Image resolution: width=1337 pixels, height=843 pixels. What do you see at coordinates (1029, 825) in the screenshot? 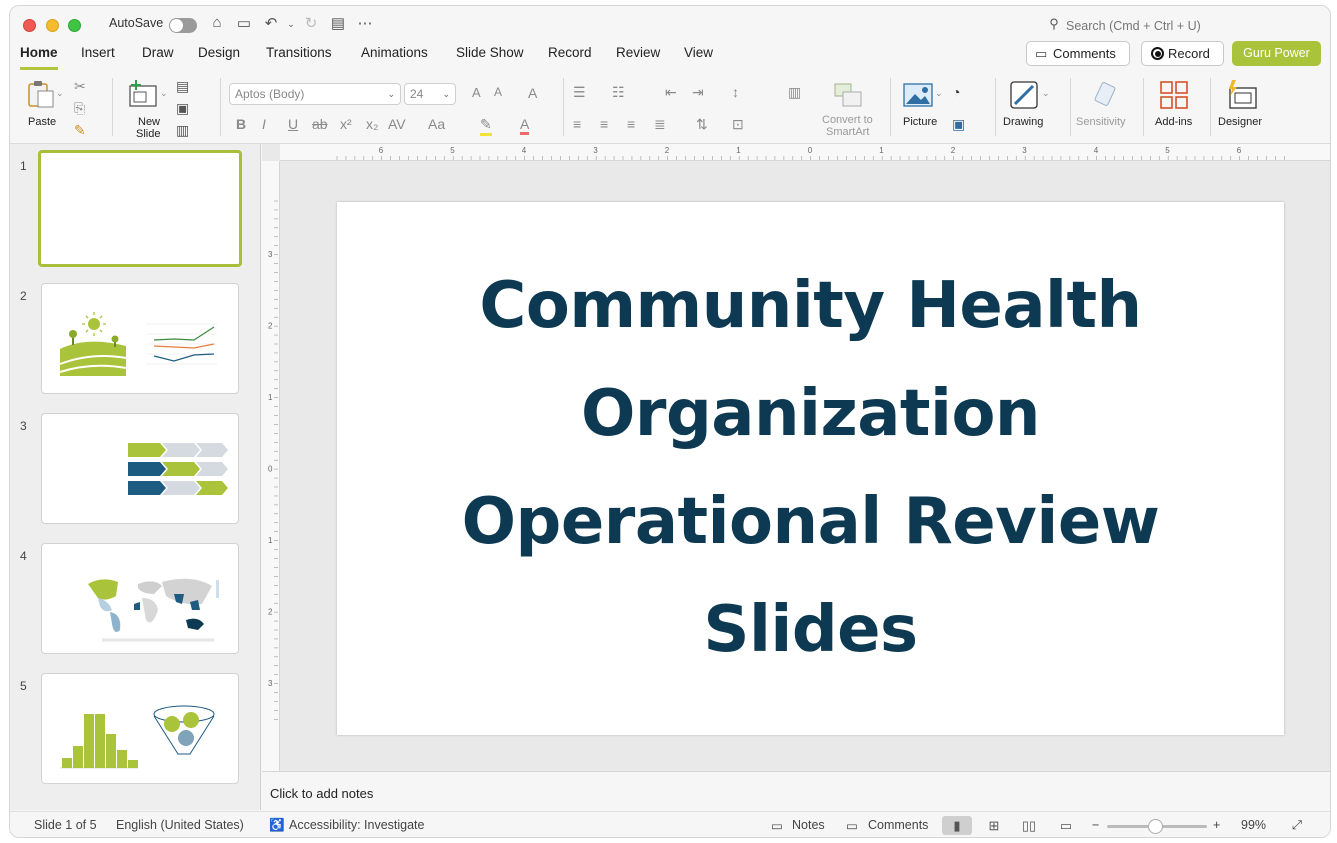
I see `reading-view-button: ▯▯` at bounding box center [1029, 825].